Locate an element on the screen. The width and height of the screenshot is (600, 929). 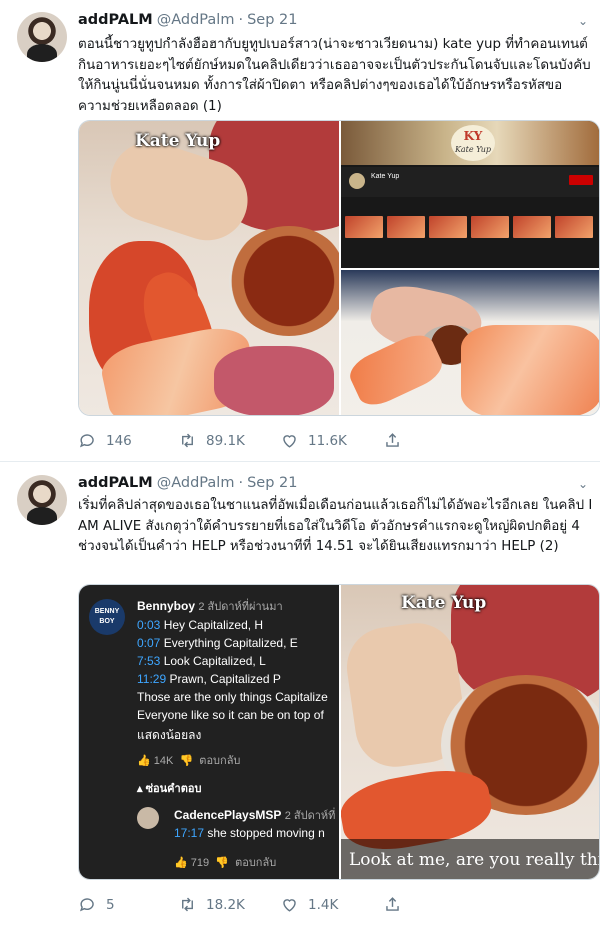
retweet-button: 18.2K is located at coordinates (211, 904).